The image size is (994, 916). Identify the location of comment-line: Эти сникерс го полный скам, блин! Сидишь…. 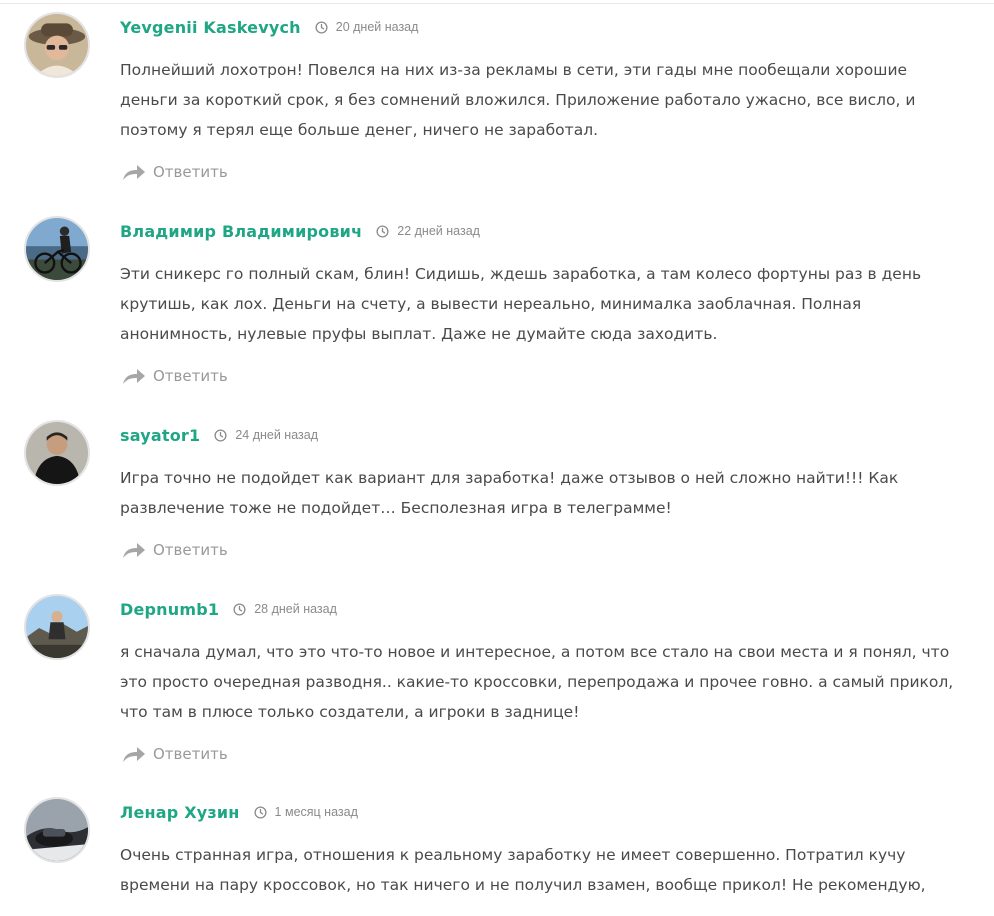
(521, 274).